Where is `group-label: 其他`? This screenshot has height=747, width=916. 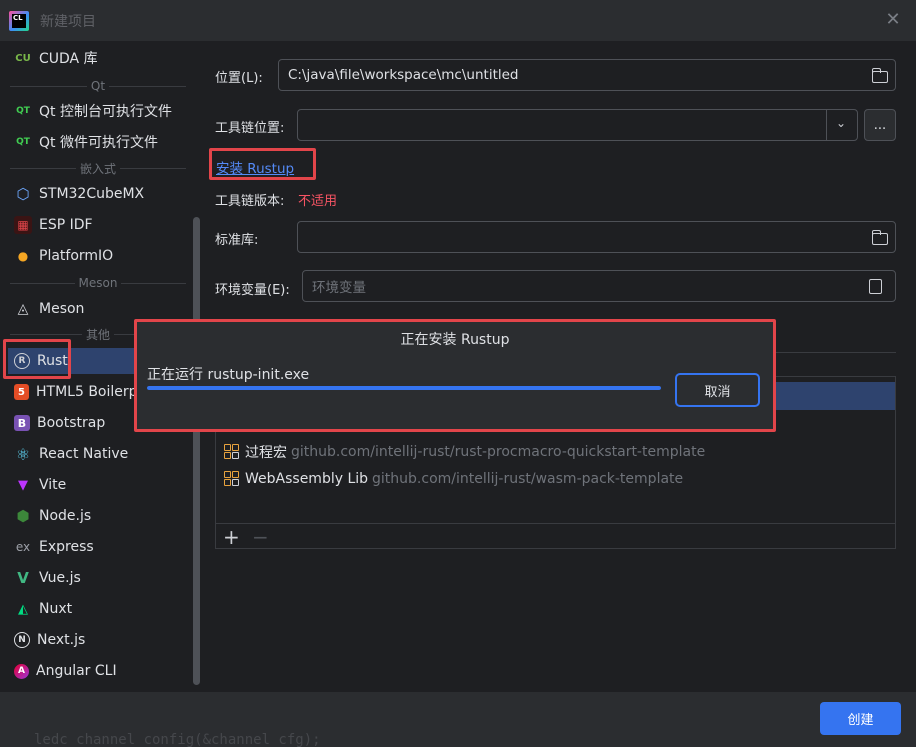
group-label: 其他 is located at coordinates (98, 334).